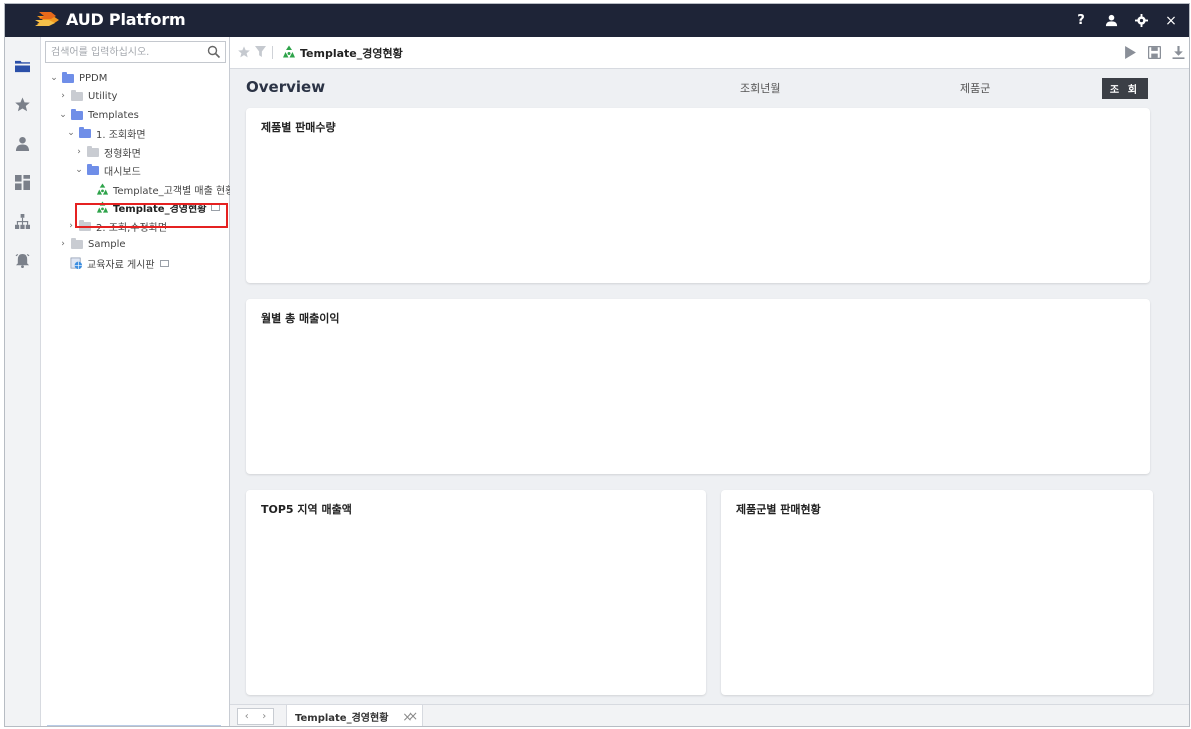 The height and width of the screenshot is (729, 1191). I want to click on tab-label: Template_경영현황, so click(342, 718).